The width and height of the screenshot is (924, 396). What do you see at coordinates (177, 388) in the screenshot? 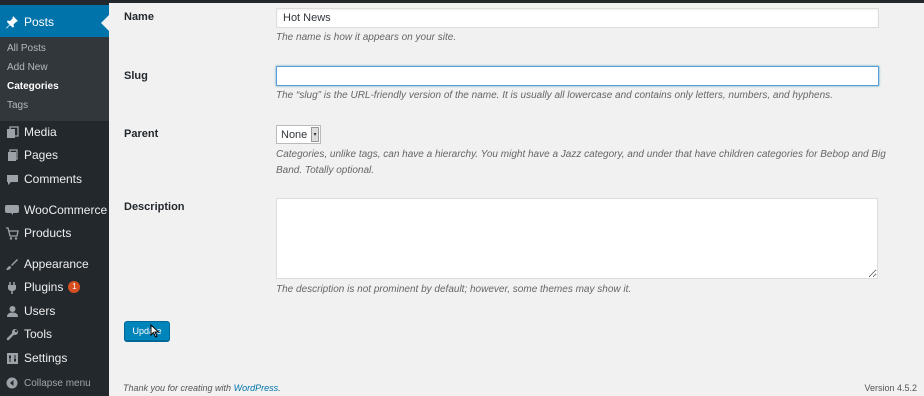
I see `footer-thanks-prefix: Thank you for creating with` at bounding box center [177, 388].